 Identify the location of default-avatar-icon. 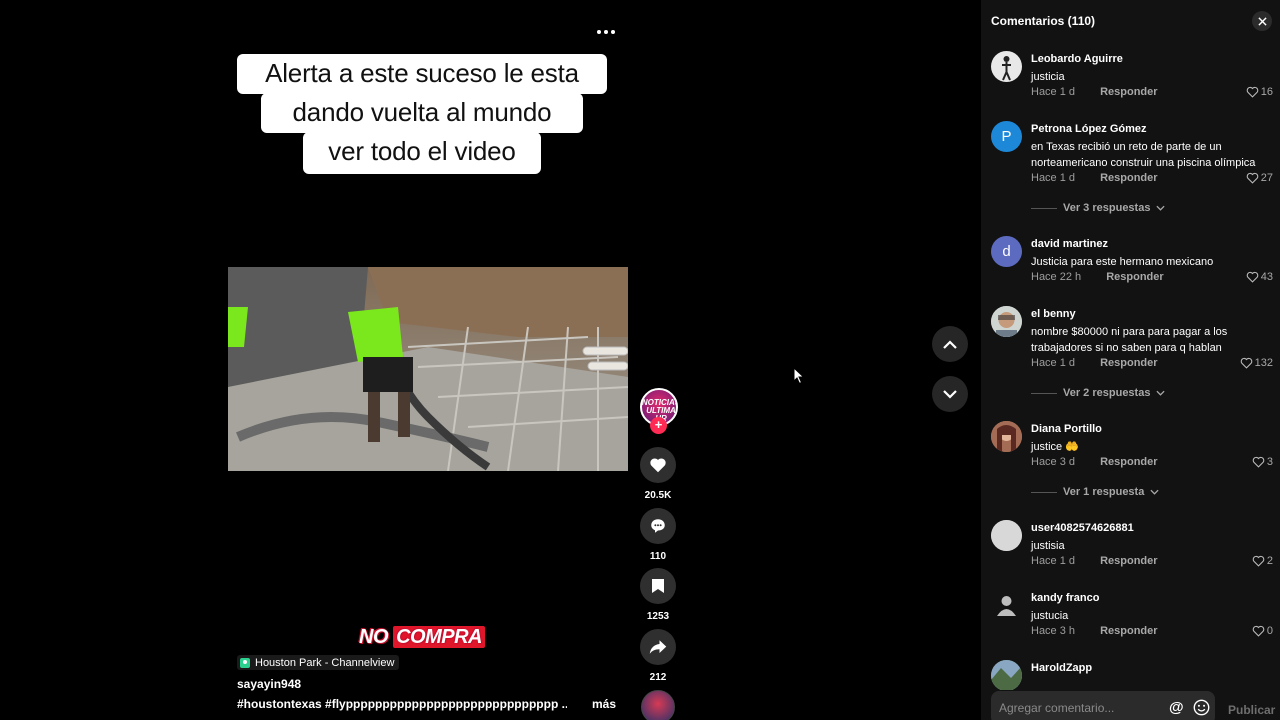
(1006, 535).